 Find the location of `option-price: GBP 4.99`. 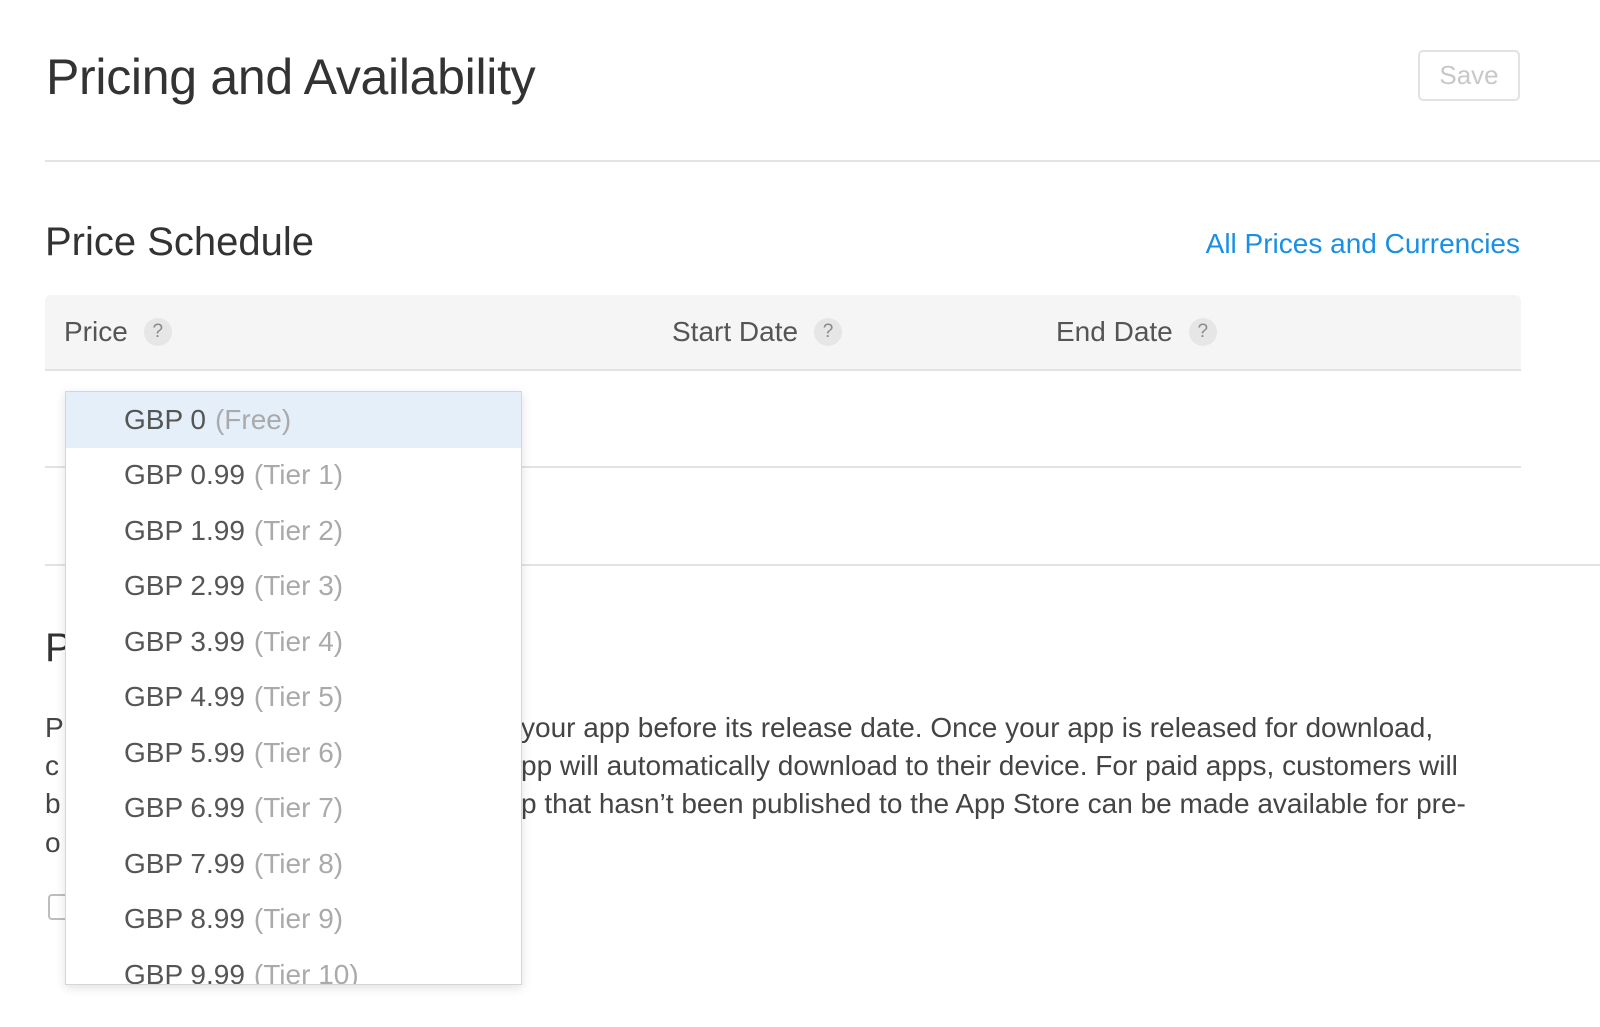

option-price: GBP 4.99 is located at coordinates (184, 697).